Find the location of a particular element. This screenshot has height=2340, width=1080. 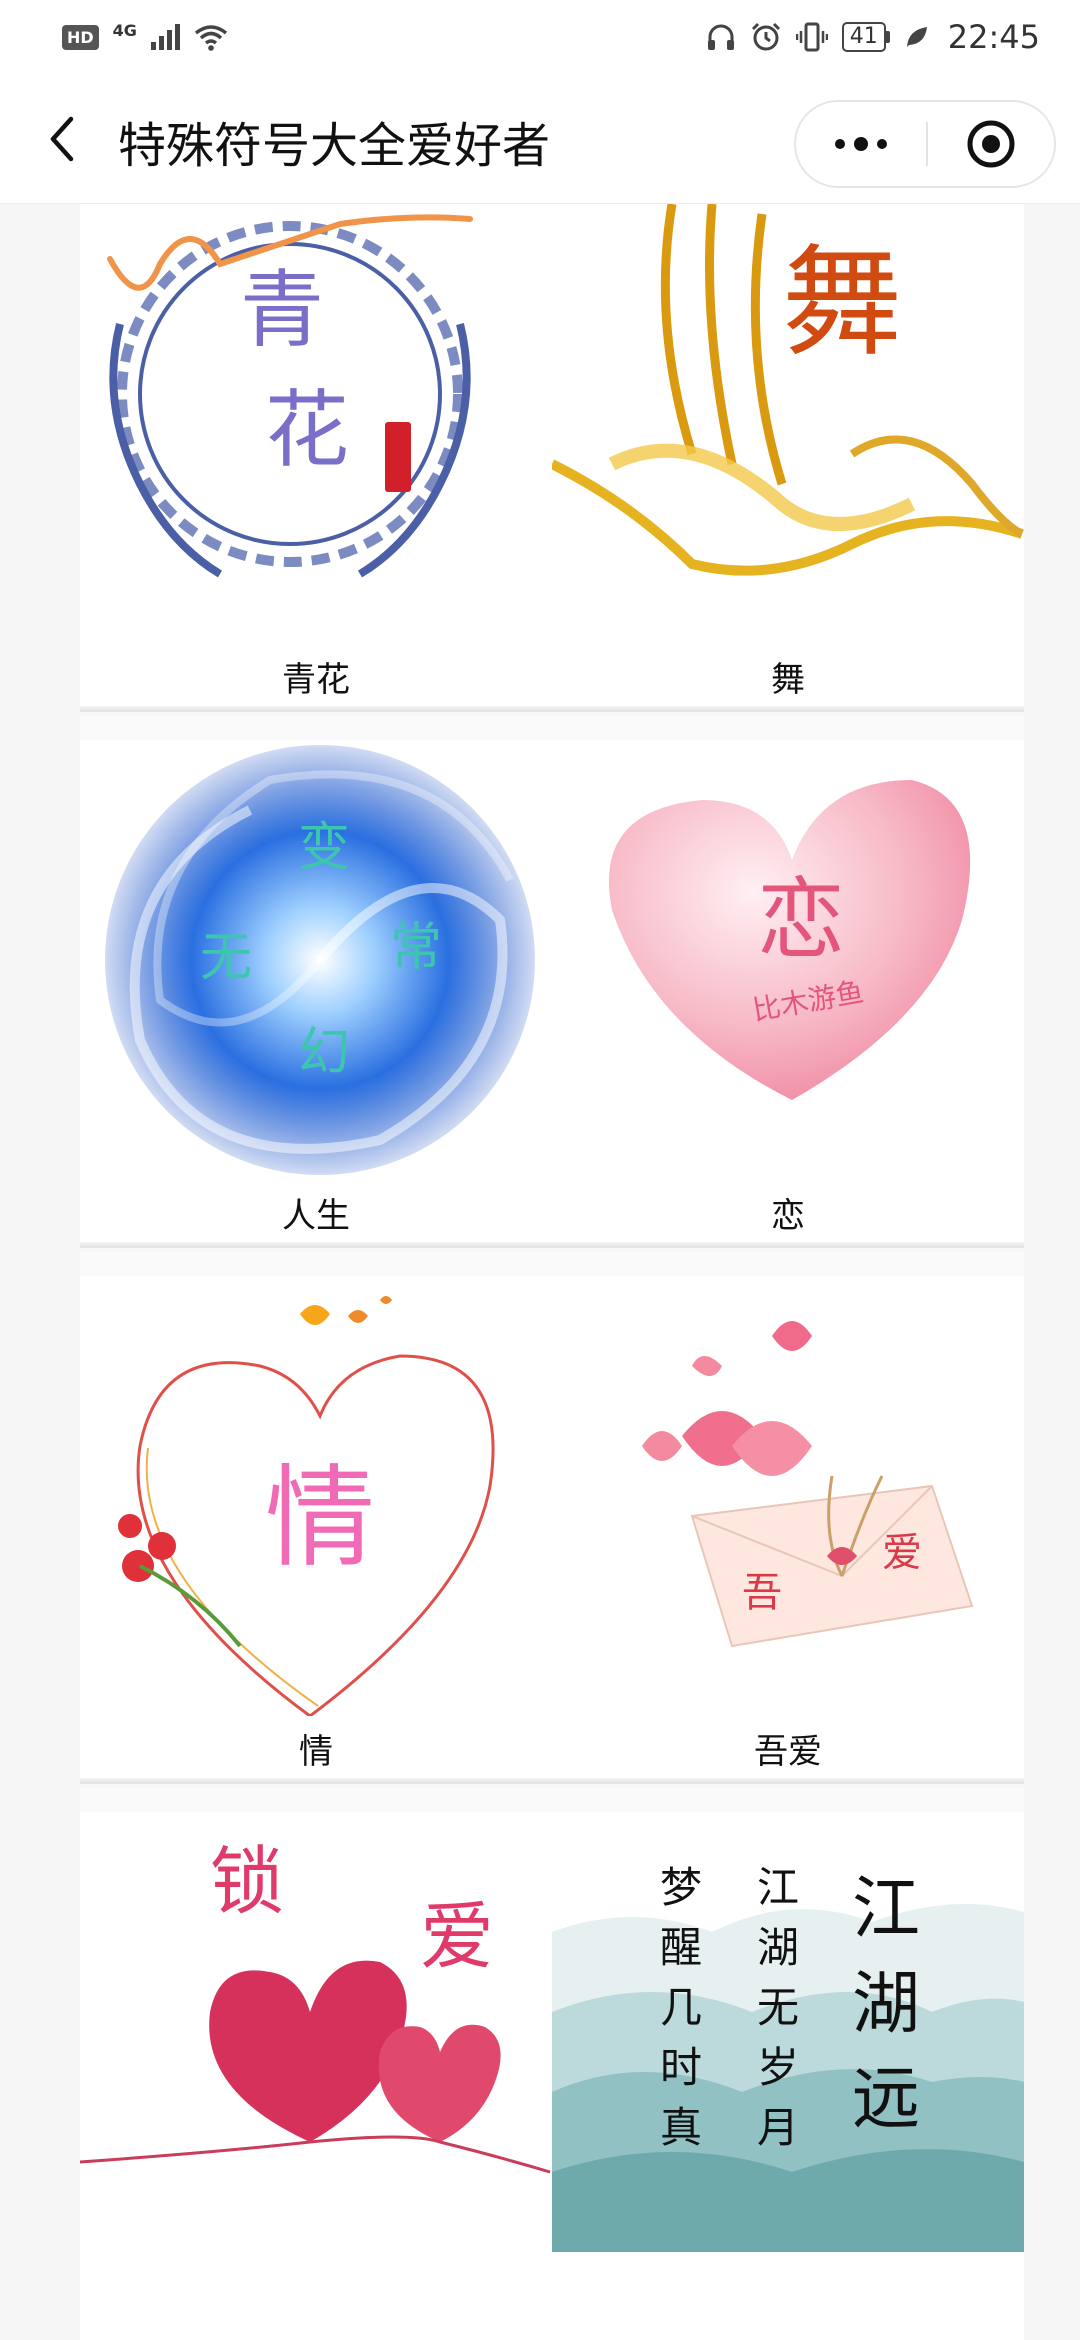

wu-char: 舞 is located at coordinates (842, 303).